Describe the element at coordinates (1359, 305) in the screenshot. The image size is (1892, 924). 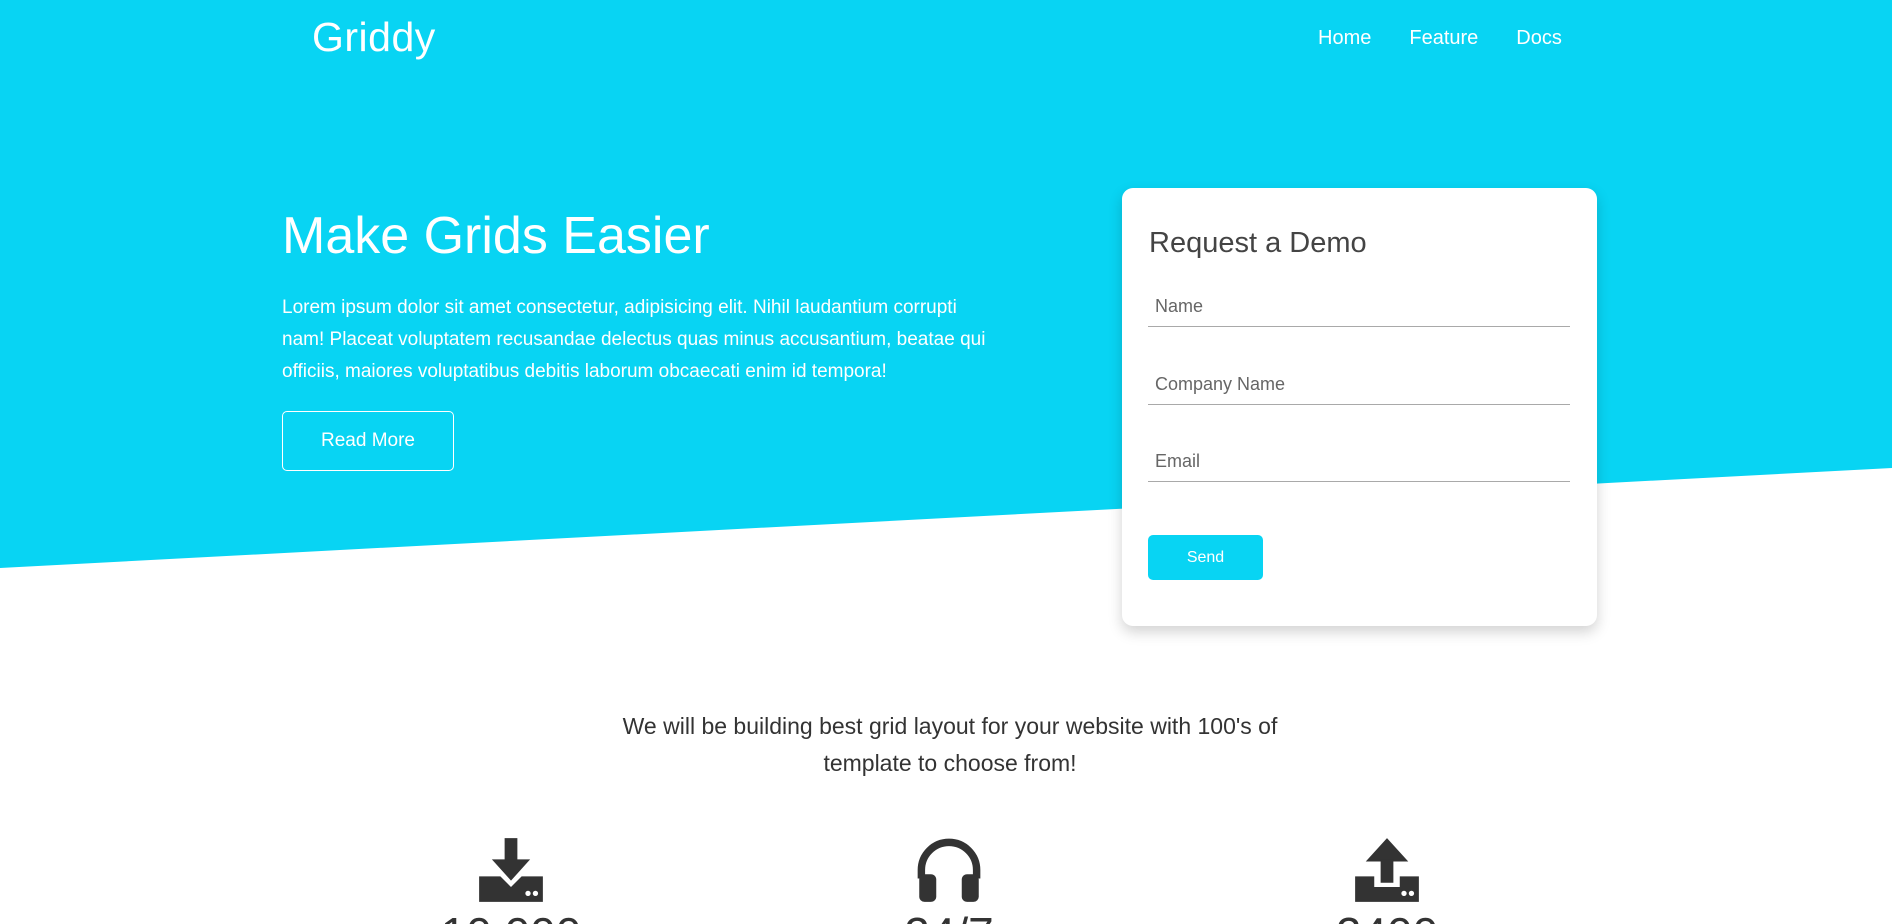
I see `name-input` at that location.